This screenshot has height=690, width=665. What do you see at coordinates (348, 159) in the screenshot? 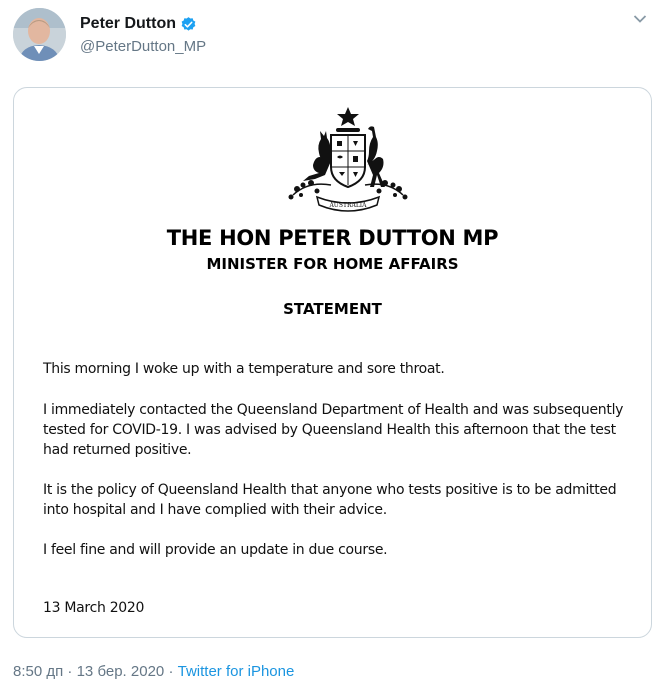
I see `coat-of-arms-icon: AUSTRALIA` at bounding box center [348, 159].